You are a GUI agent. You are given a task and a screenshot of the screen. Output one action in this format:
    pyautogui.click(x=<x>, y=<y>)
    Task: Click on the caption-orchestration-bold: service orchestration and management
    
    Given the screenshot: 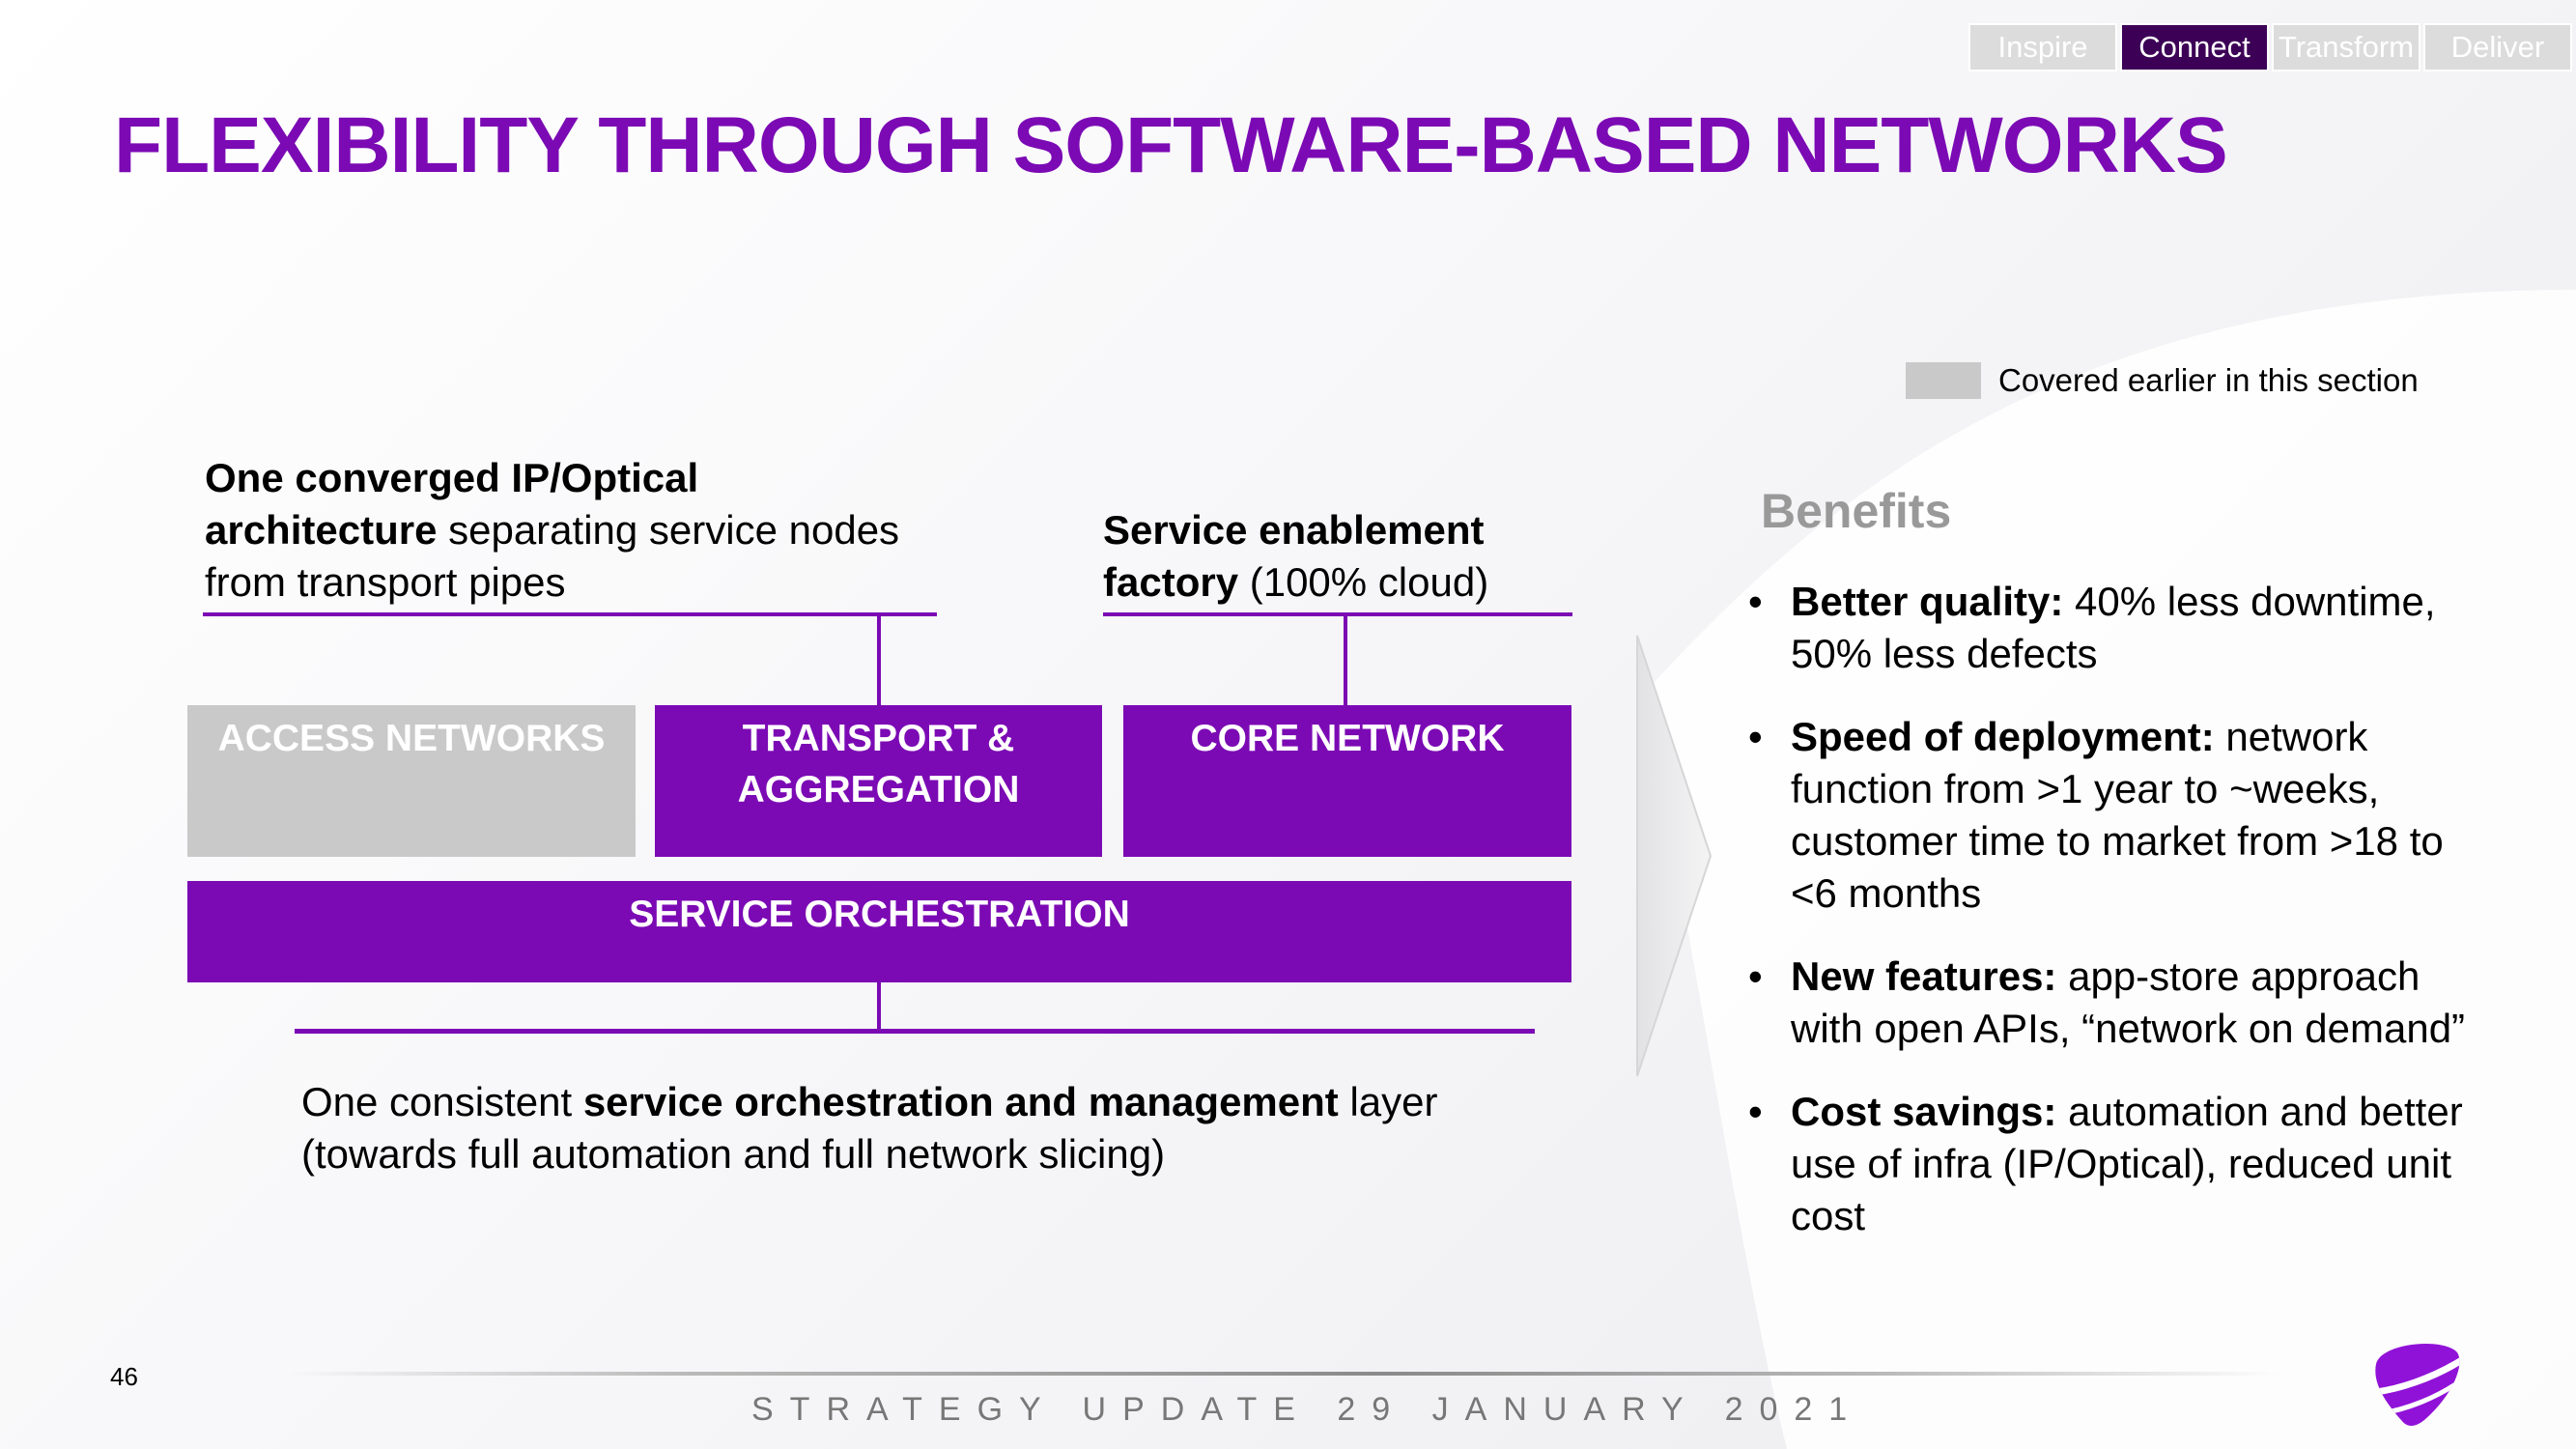 What is the action you would take?
    pyautogui.click(x=960, y=1101)
    